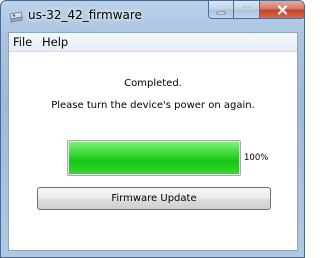 This screenshot has height=258, width=320. I want to click on progress-percent: 100%, so click(256, 158).